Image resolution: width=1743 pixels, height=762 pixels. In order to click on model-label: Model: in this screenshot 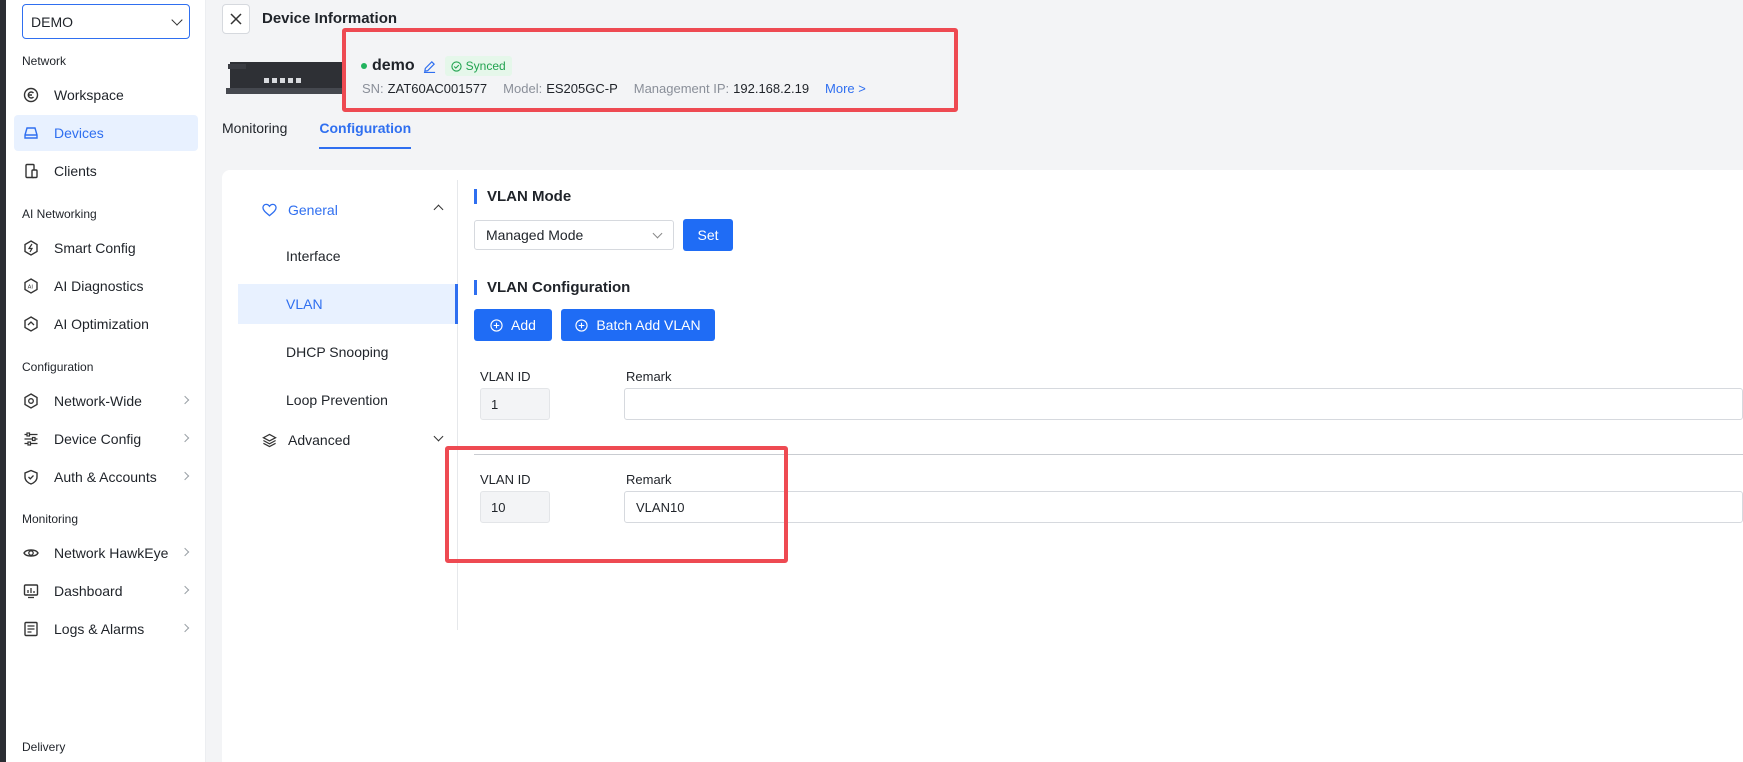, I will do `click(523, 88)`.